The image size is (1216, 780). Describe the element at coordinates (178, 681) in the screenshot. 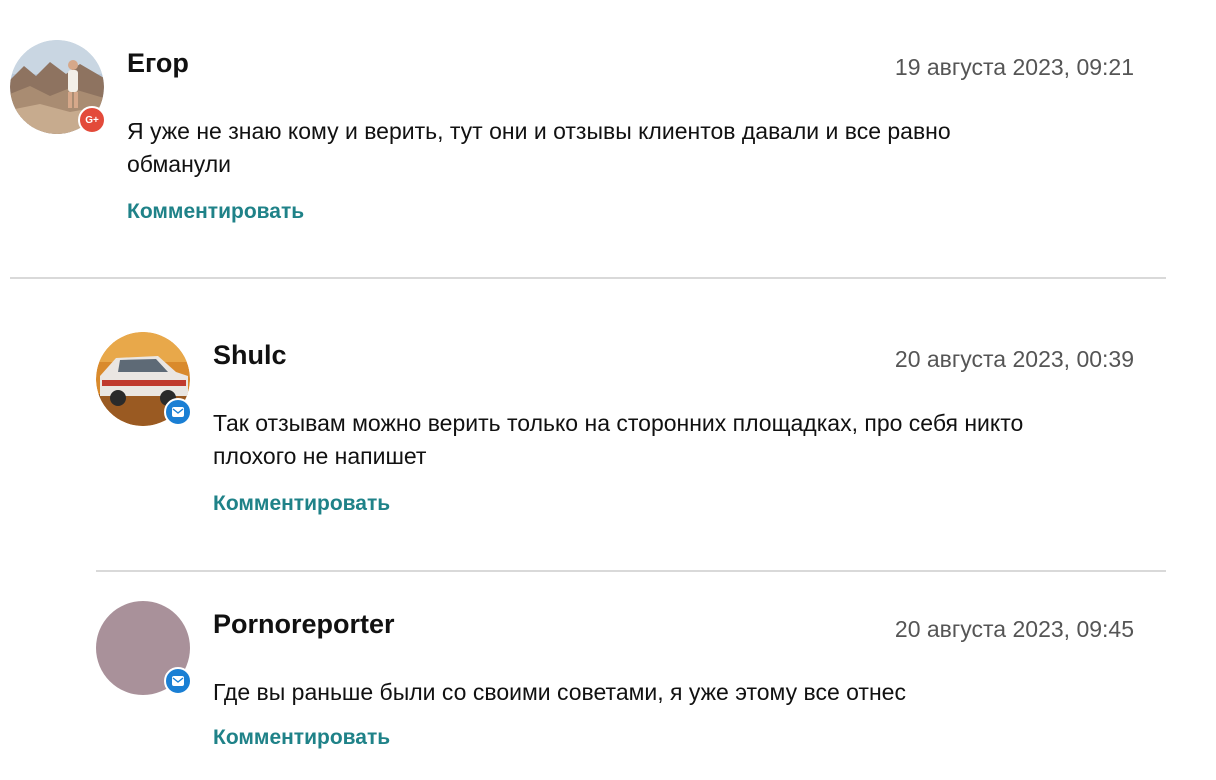

I see `mail-icon` at that location.